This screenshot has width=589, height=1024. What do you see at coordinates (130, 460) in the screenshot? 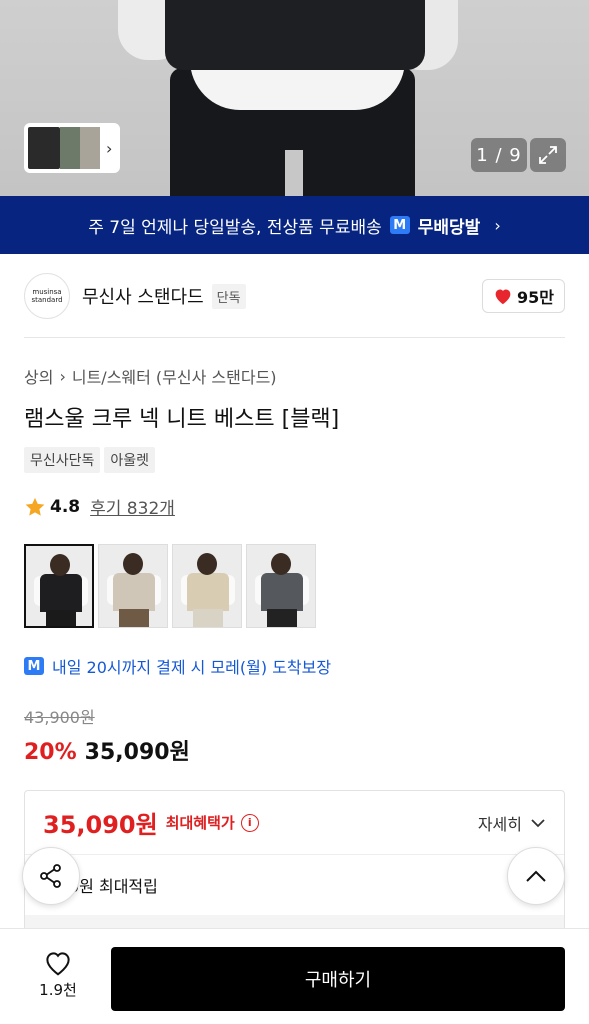
I see `product-tag: 아울렛` at bounding box center [130, 460].